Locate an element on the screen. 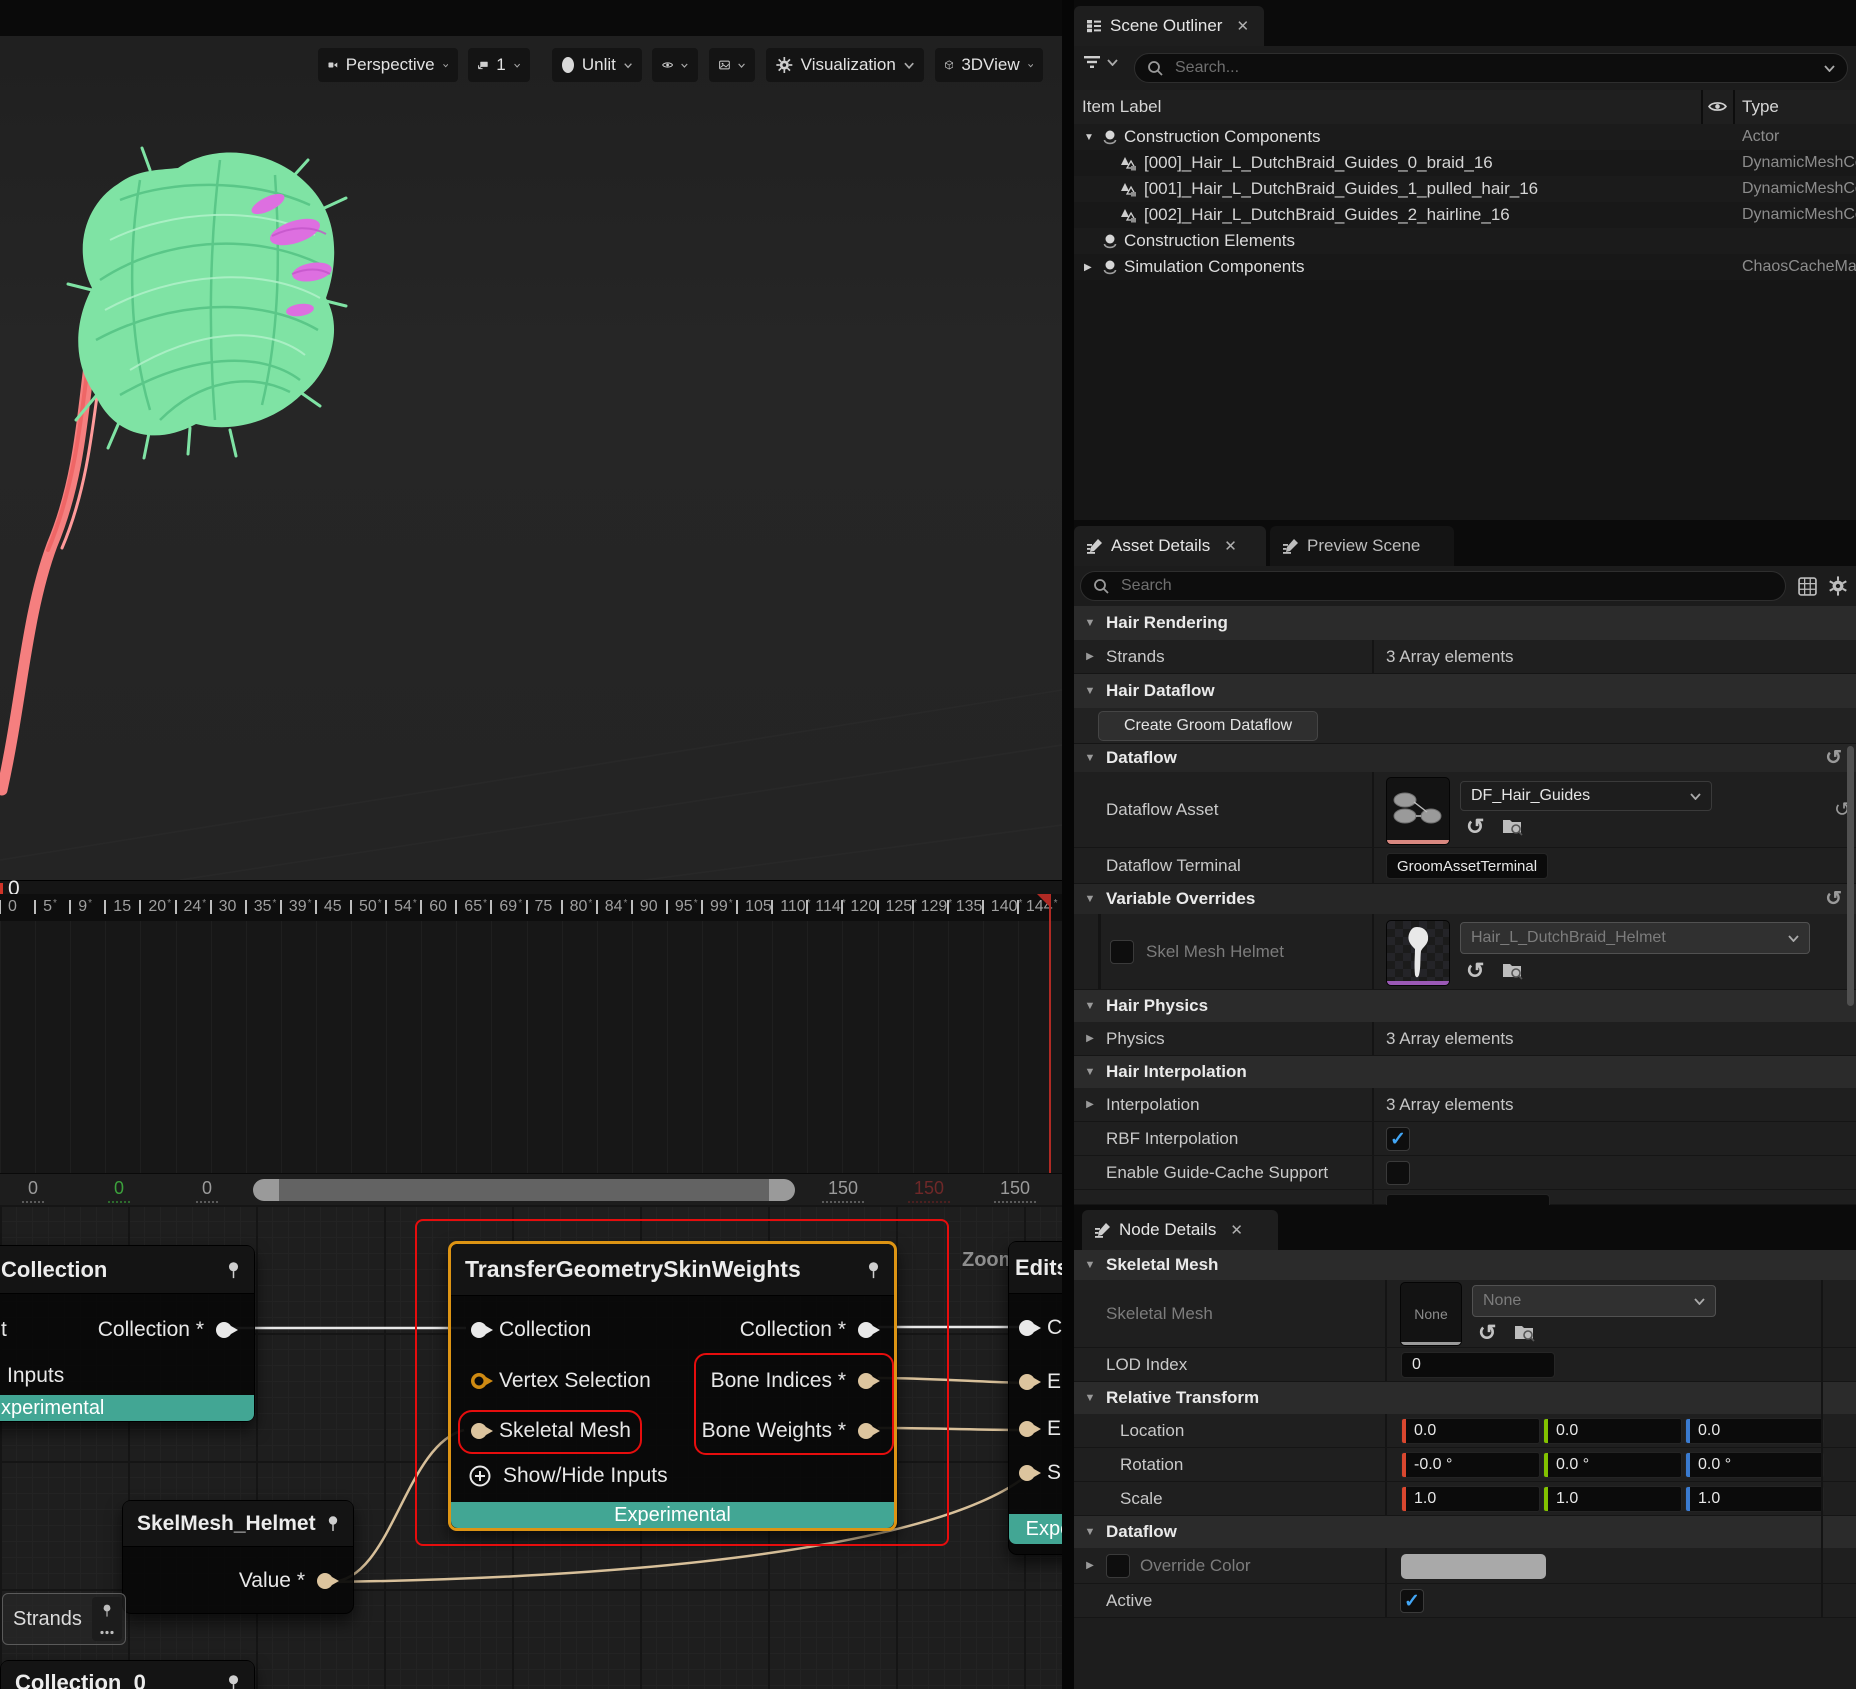 This screenshot has height=1689, width=1856. visualization-dropdown: Visualization is located at coordinates (845, 65).